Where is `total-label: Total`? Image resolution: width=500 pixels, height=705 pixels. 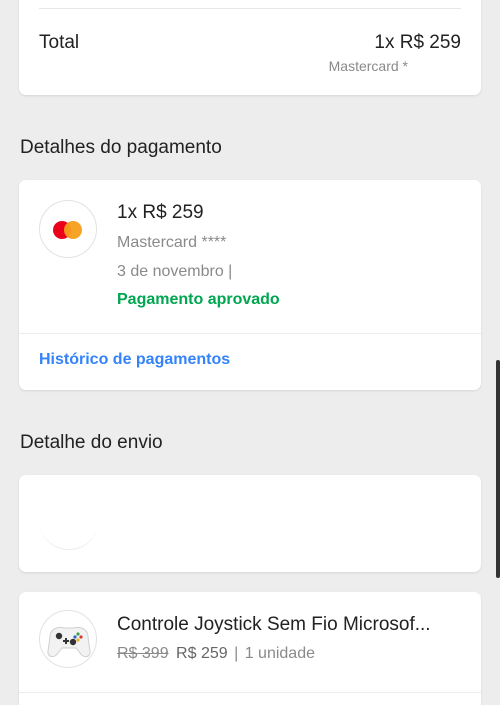 total-label: Total is located at coordinates (59, 42).